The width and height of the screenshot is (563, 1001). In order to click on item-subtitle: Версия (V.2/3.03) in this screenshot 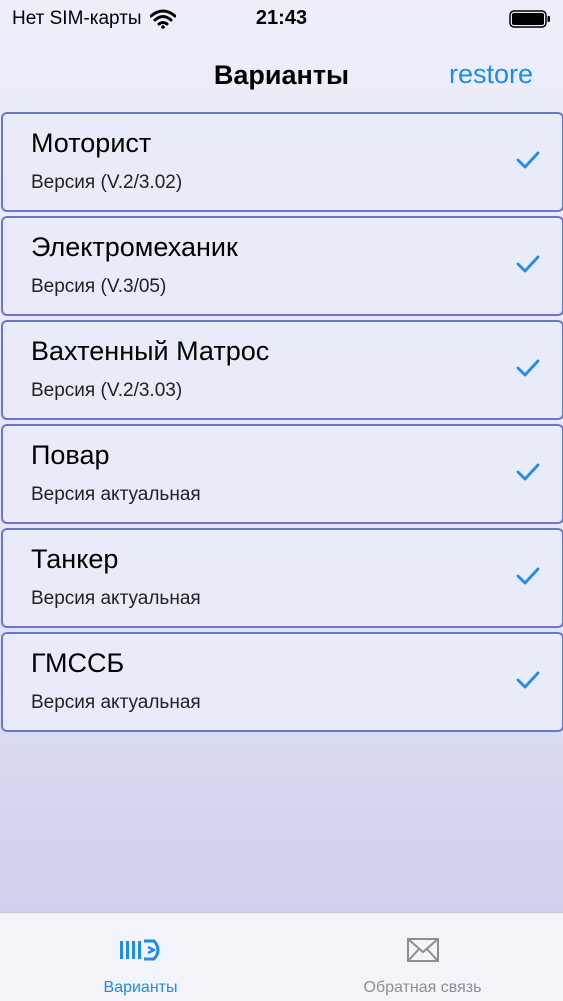, I will do `click(107, 390)`.